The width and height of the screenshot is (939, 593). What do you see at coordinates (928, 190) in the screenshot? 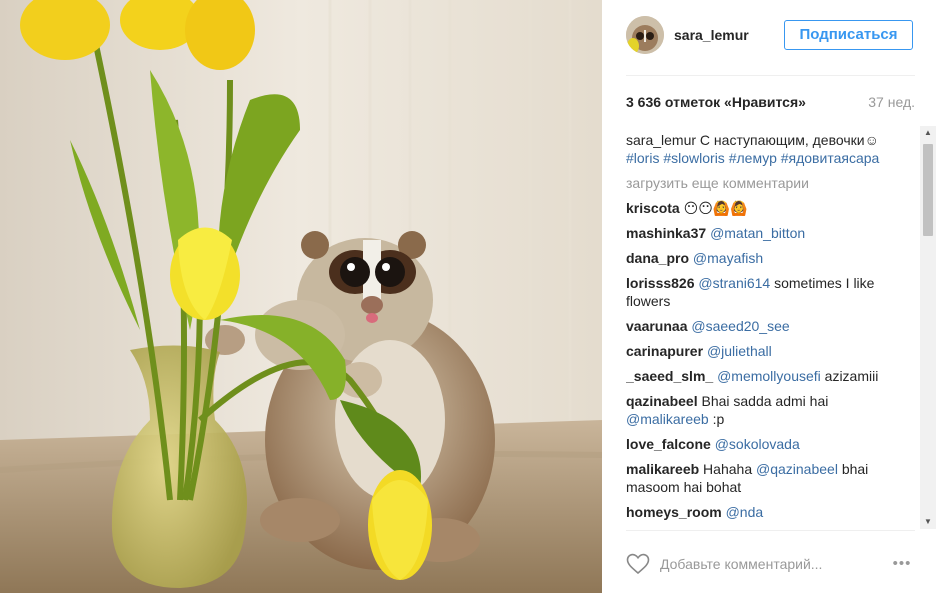
I see `scrollbar-thumb` at bounding box center [928, 190].